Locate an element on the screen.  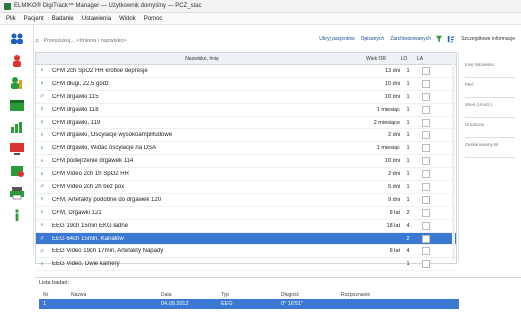
table-row: ♀ CFM drgawki 118 1 miesiąc 1 is located at coordinates (246, 110).